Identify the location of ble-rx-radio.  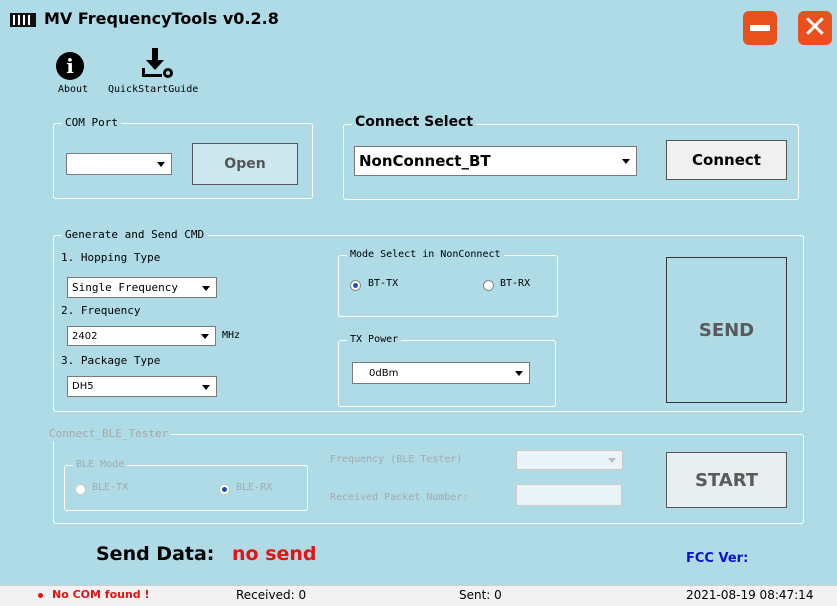
(224, 489).